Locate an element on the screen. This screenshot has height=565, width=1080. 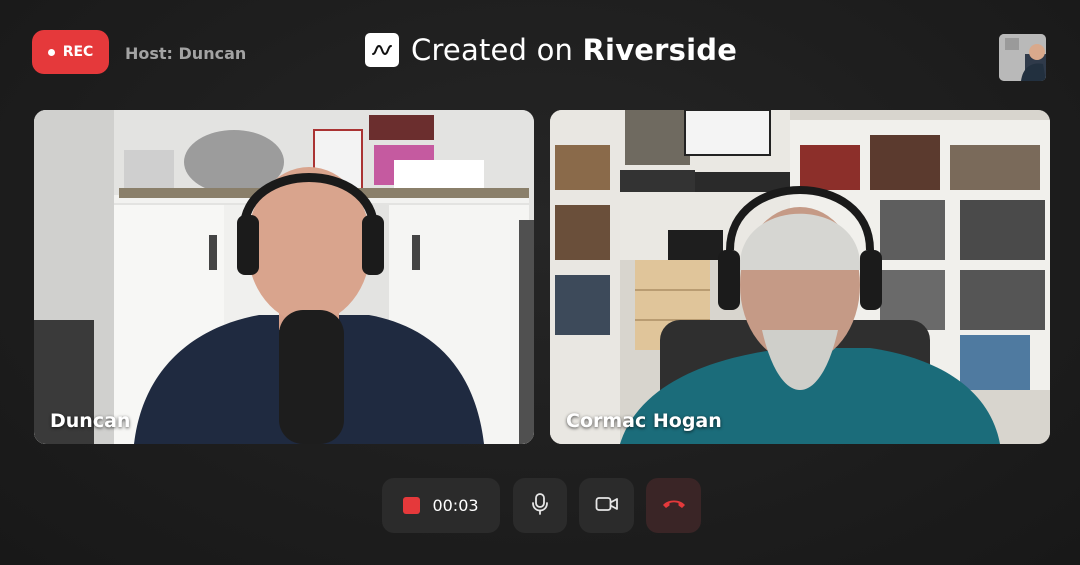
camera-icon is located at coordinates (607, 506).